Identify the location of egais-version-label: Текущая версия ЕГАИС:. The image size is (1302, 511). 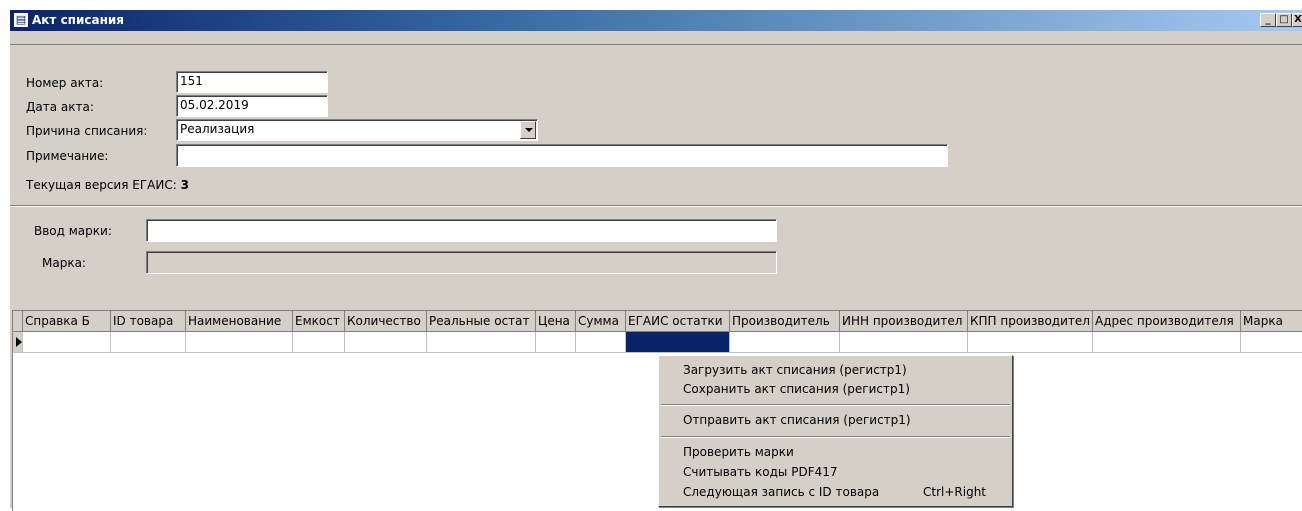
(101, 185).